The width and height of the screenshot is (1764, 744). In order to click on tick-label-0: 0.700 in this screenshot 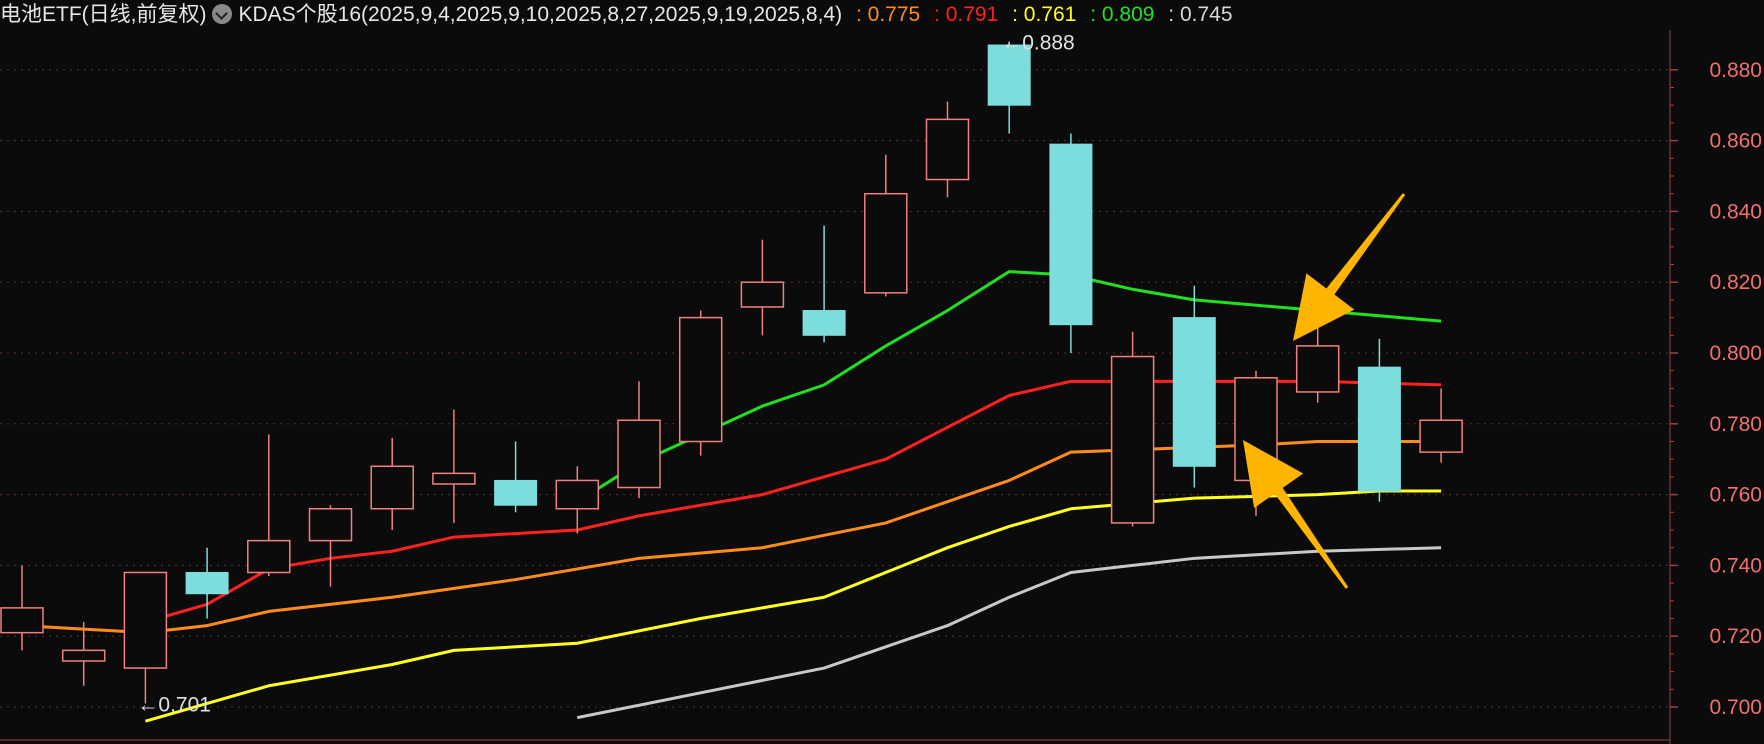, I will do `click(1735, 707)`.